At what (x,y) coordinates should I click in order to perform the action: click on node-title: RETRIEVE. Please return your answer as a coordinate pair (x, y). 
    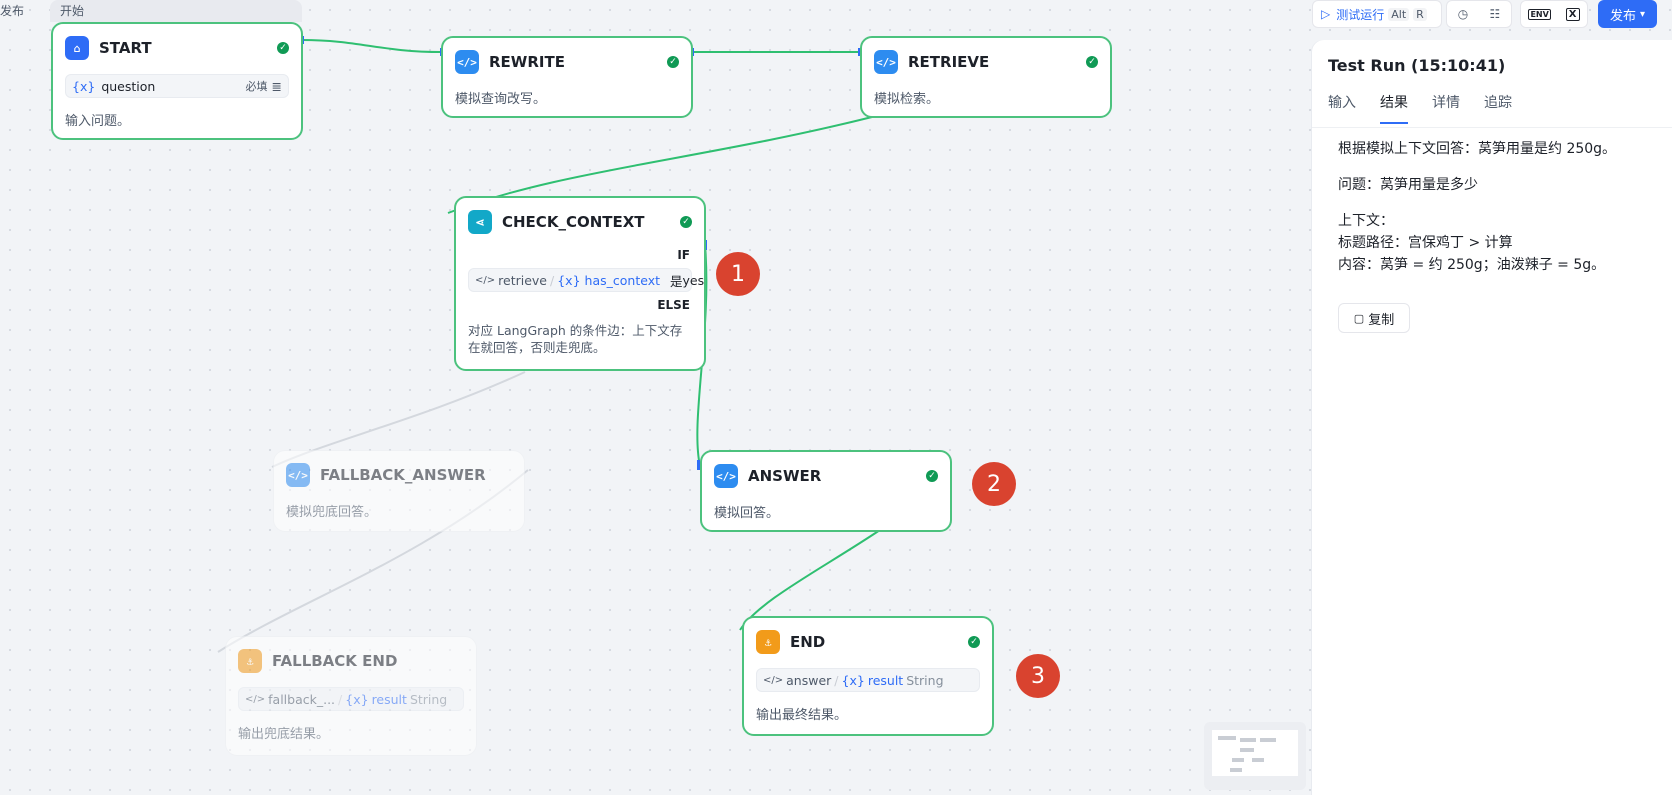
    Looking at the image, I should click on (949, 62).